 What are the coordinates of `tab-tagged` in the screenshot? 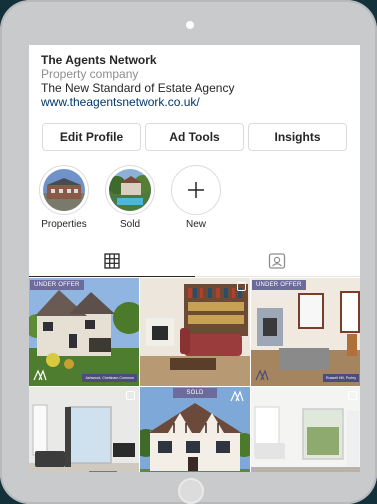 It's located at (278, 260).